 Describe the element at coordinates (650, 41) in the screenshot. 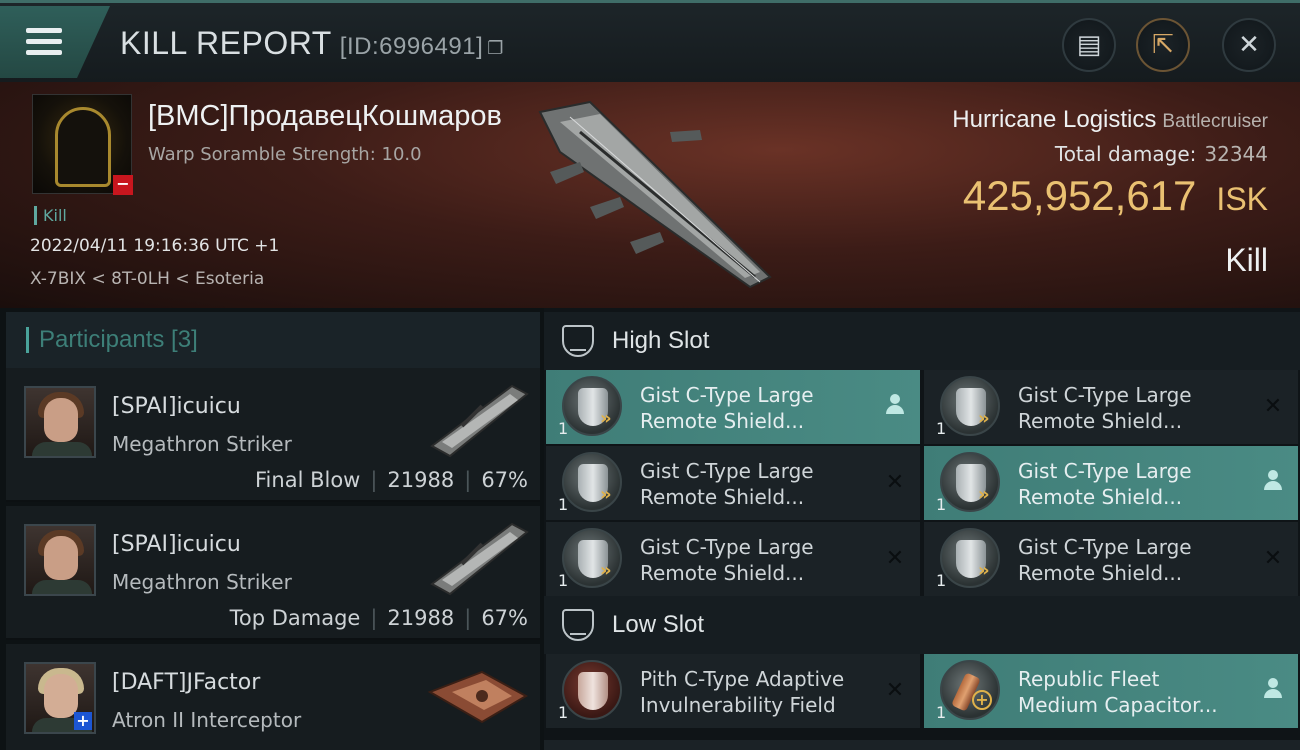

I see `top-bar: KILL REPORT [ID:6996491] ❐ ▤ ⇱ ✕` at that location.